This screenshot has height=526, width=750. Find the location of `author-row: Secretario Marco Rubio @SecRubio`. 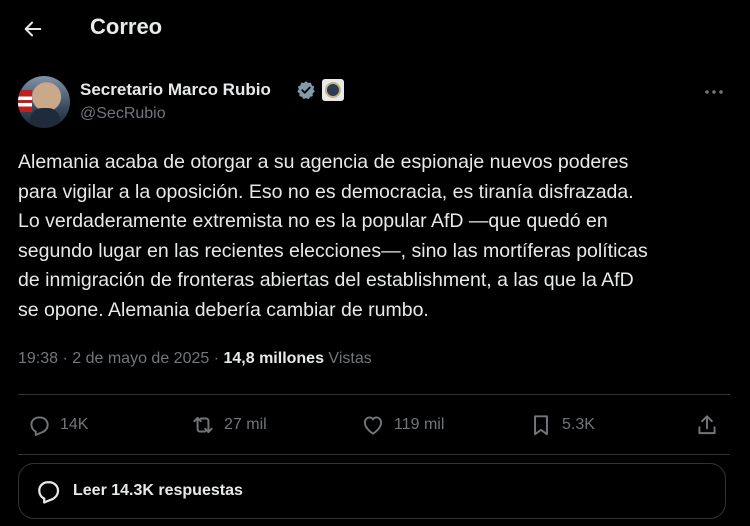

author-row: Secretario Marco Rubio @SecRubio is located at coordinates (375, 102).